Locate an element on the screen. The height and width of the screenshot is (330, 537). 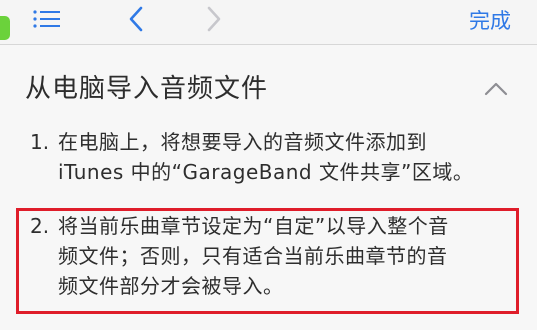
step-line: iTunes 中的“GarageBand 文件共享”区域。 is located at coordinates (266, 172).